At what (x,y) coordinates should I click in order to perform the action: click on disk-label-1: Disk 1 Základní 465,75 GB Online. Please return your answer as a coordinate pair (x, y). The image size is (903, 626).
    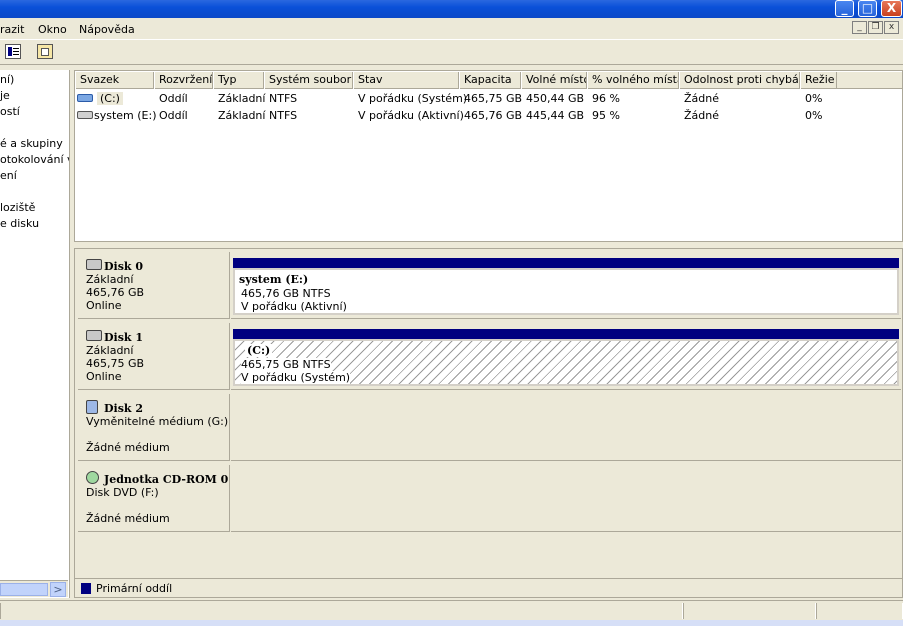
    Looking at the image, I should click on (154, 356).